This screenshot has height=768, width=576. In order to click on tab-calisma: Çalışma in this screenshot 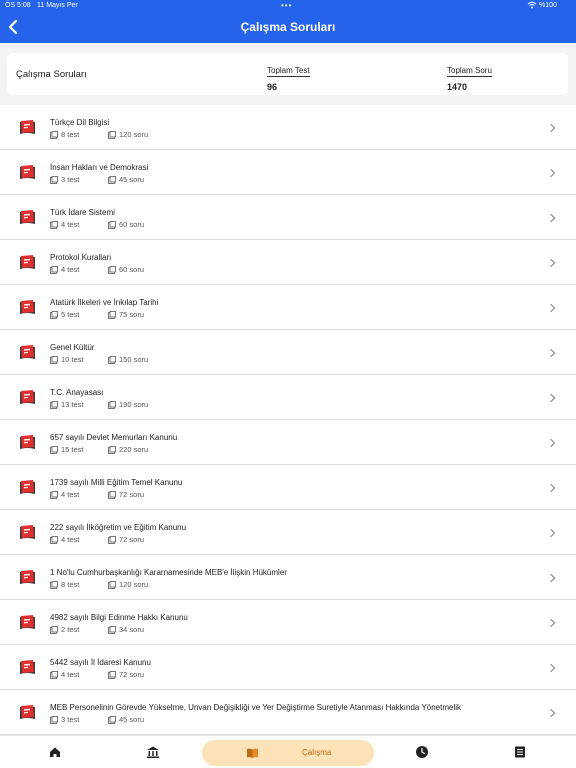, I will do `click(288, 753)`.